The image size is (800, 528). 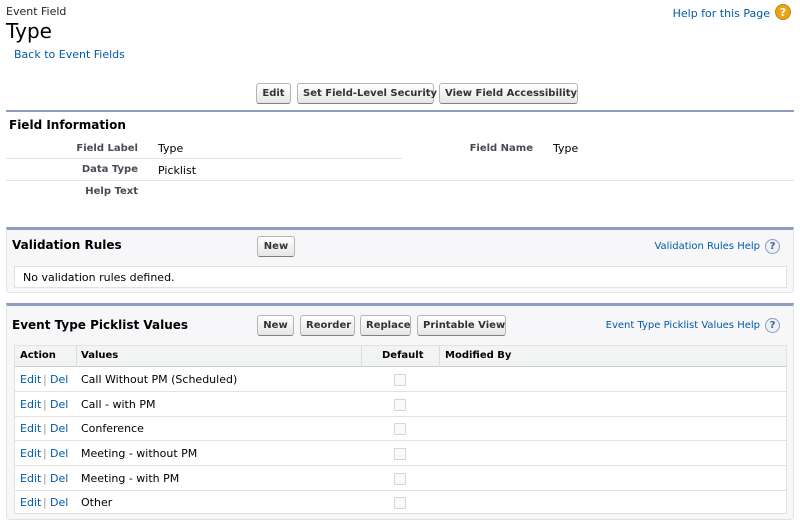 I want to click on edit-button: Edit, so click(x=273, y=93).